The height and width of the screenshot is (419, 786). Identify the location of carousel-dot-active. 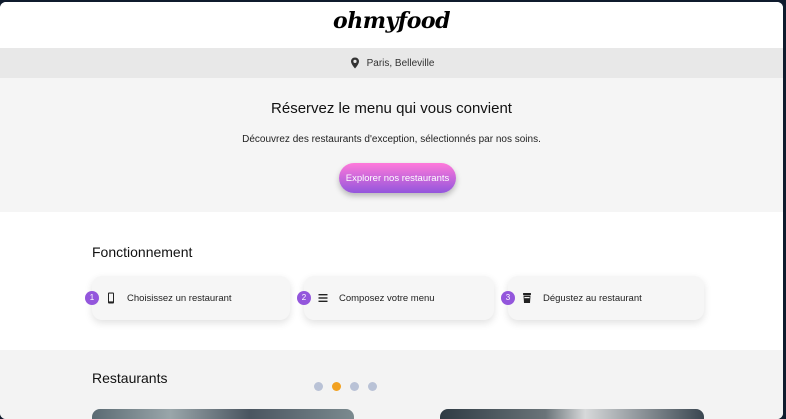
(336, 386).